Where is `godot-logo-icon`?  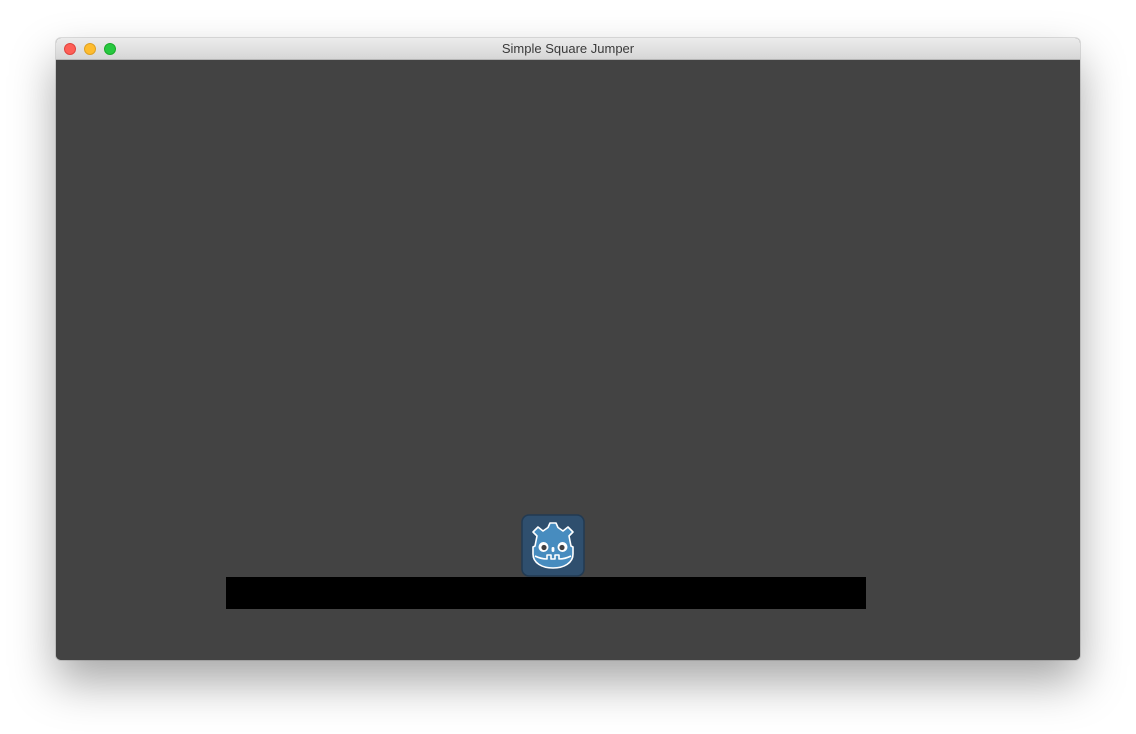 godot-logo-icon is located at coordinates (553, 545).